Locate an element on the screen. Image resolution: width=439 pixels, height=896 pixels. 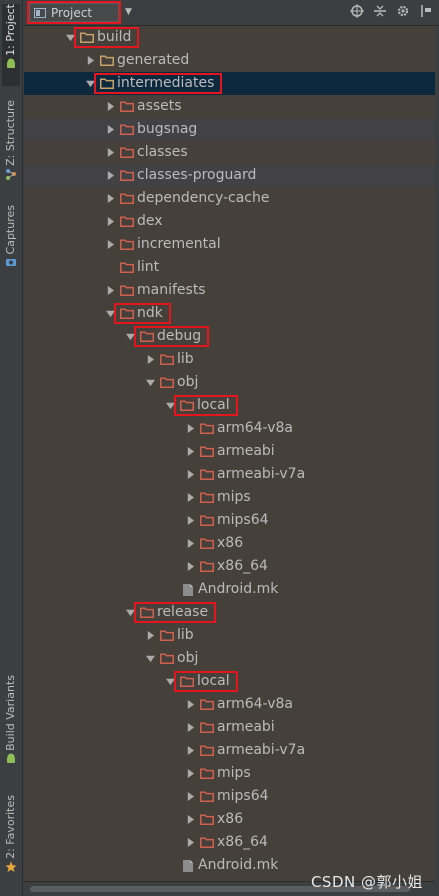
tree-row: release is located at coordinates (229, 612).